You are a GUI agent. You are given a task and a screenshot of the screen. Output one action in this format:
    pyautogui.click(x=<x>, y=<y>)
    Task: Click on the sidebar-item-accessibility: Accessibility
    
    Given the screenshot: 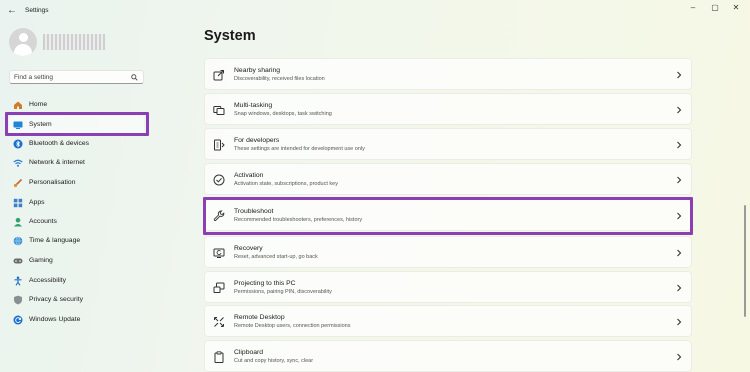 What is the action you would take?
    pyautogui.click(x=76, y=281)
    